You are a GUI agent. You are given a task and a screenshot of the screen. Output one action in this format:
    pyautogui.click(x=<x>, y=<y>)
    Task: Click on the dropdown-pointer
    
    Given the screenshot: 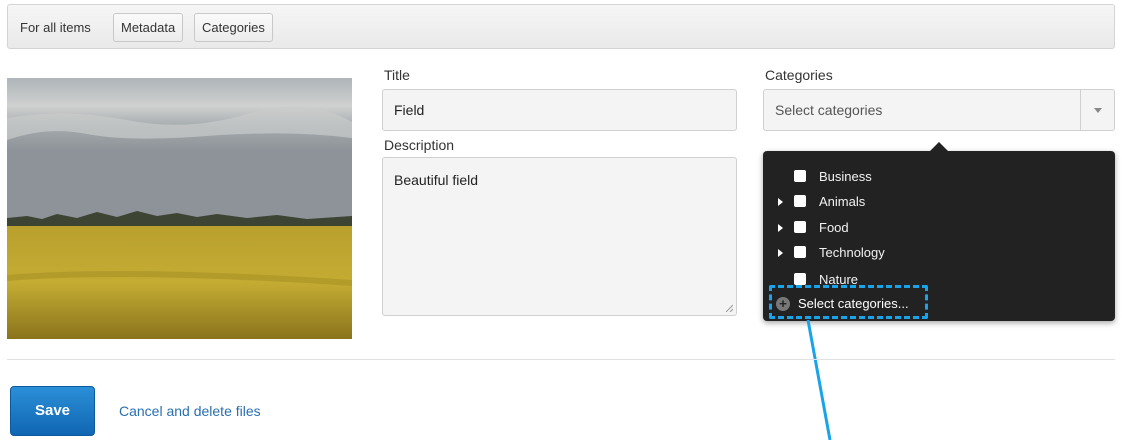 What is the action you would take?
    pyautogui.click(x=939, y=147)
    